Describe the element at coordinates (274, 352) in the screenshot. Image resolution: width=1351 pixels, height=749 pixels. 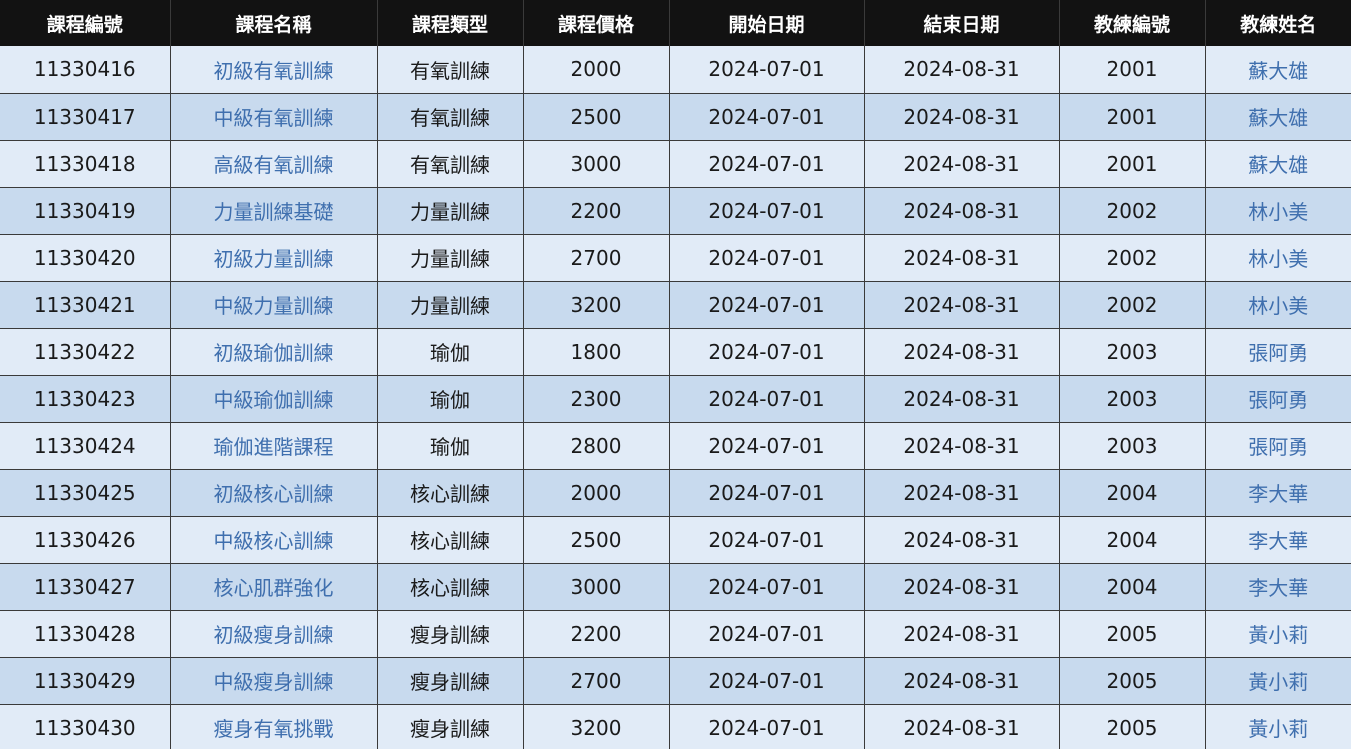
I see `cell-course-name: 初級瑜伽訓練` at that location.